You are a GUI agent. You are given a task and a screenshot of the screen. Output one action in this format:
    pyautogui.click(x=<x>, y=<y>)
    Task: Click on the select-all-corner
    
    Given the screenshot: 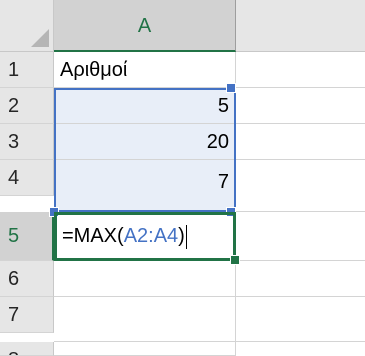 What is the action you would take?
    pyautogui.click(x=27, y=26)
    